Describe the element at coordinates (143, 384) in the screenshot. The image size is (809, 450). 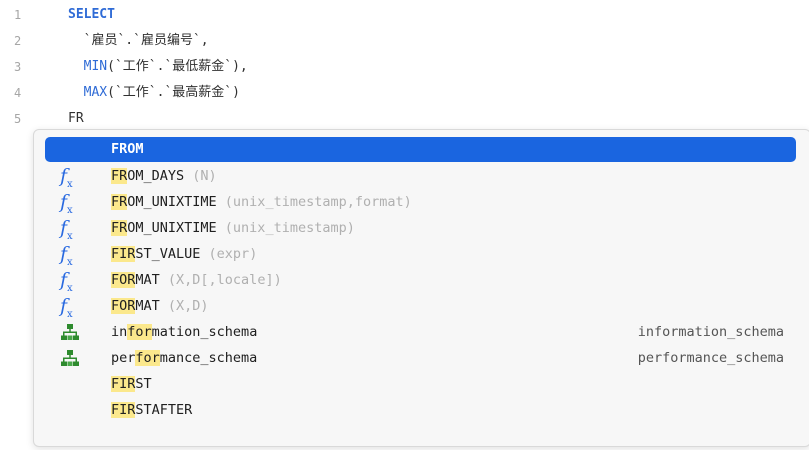
I see `label-rest: ST` at that location.